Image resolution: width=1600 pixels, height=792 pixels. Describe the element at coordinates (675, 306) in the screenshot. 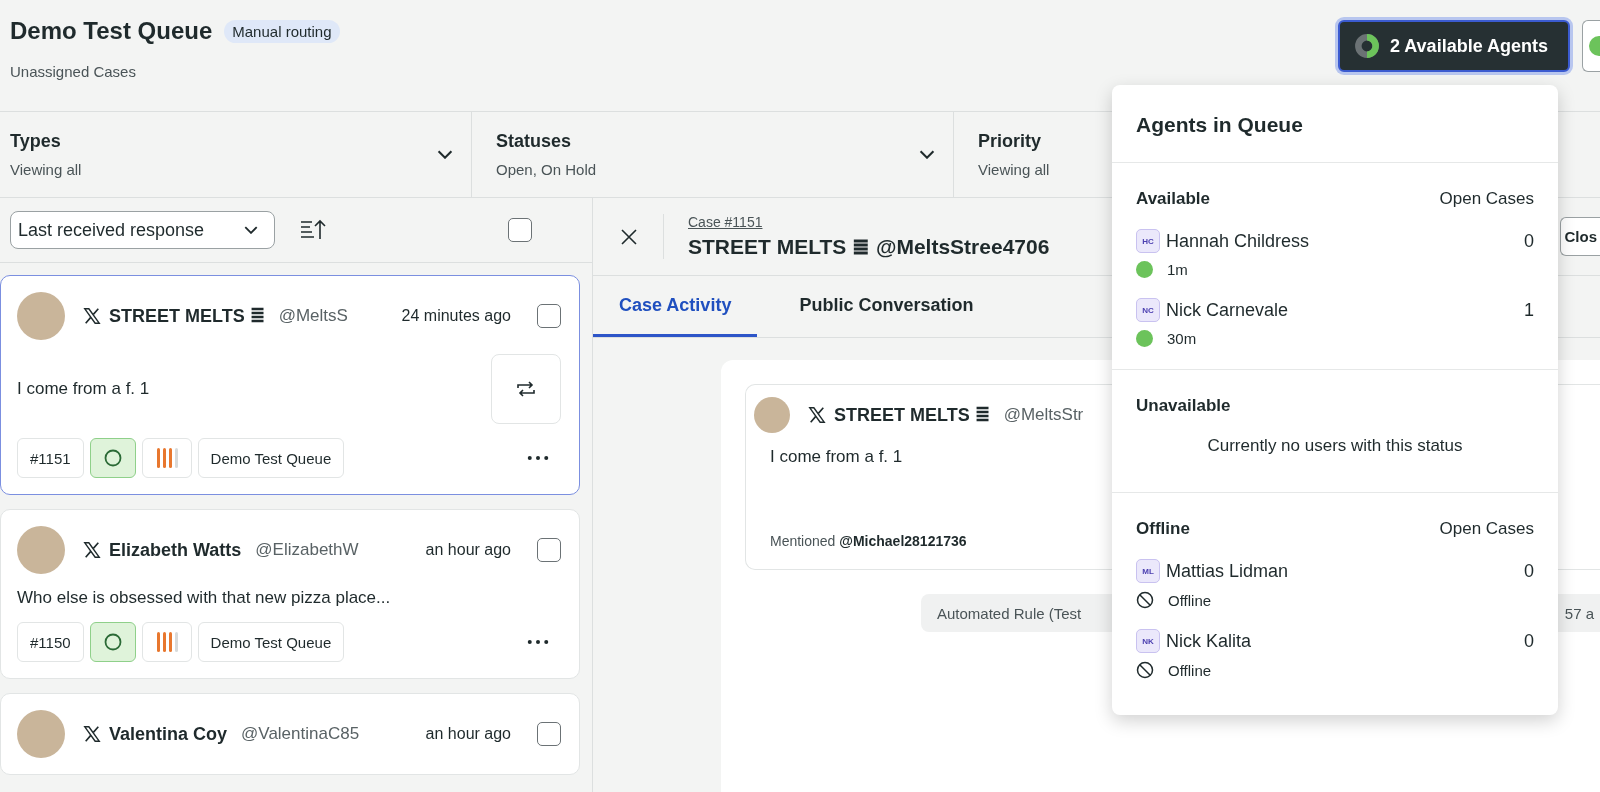

I see `tab: Case Activity` at that location.